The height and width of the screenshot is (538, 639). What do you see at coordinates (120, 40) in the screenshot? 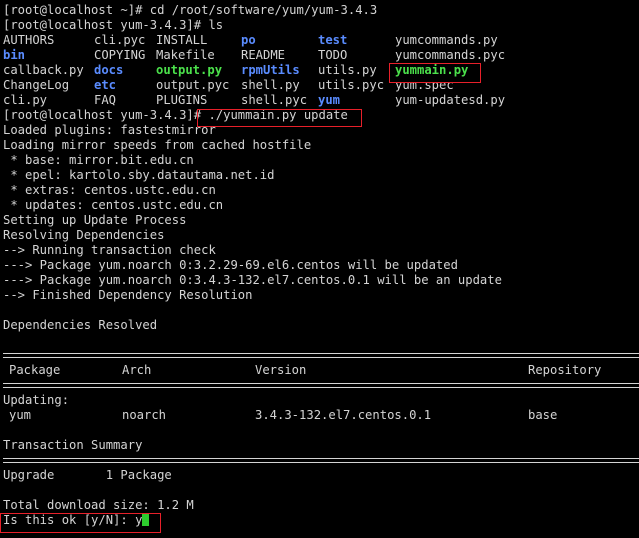
I see `ls-file: cli.pyc` at bounding box center [120, 40].